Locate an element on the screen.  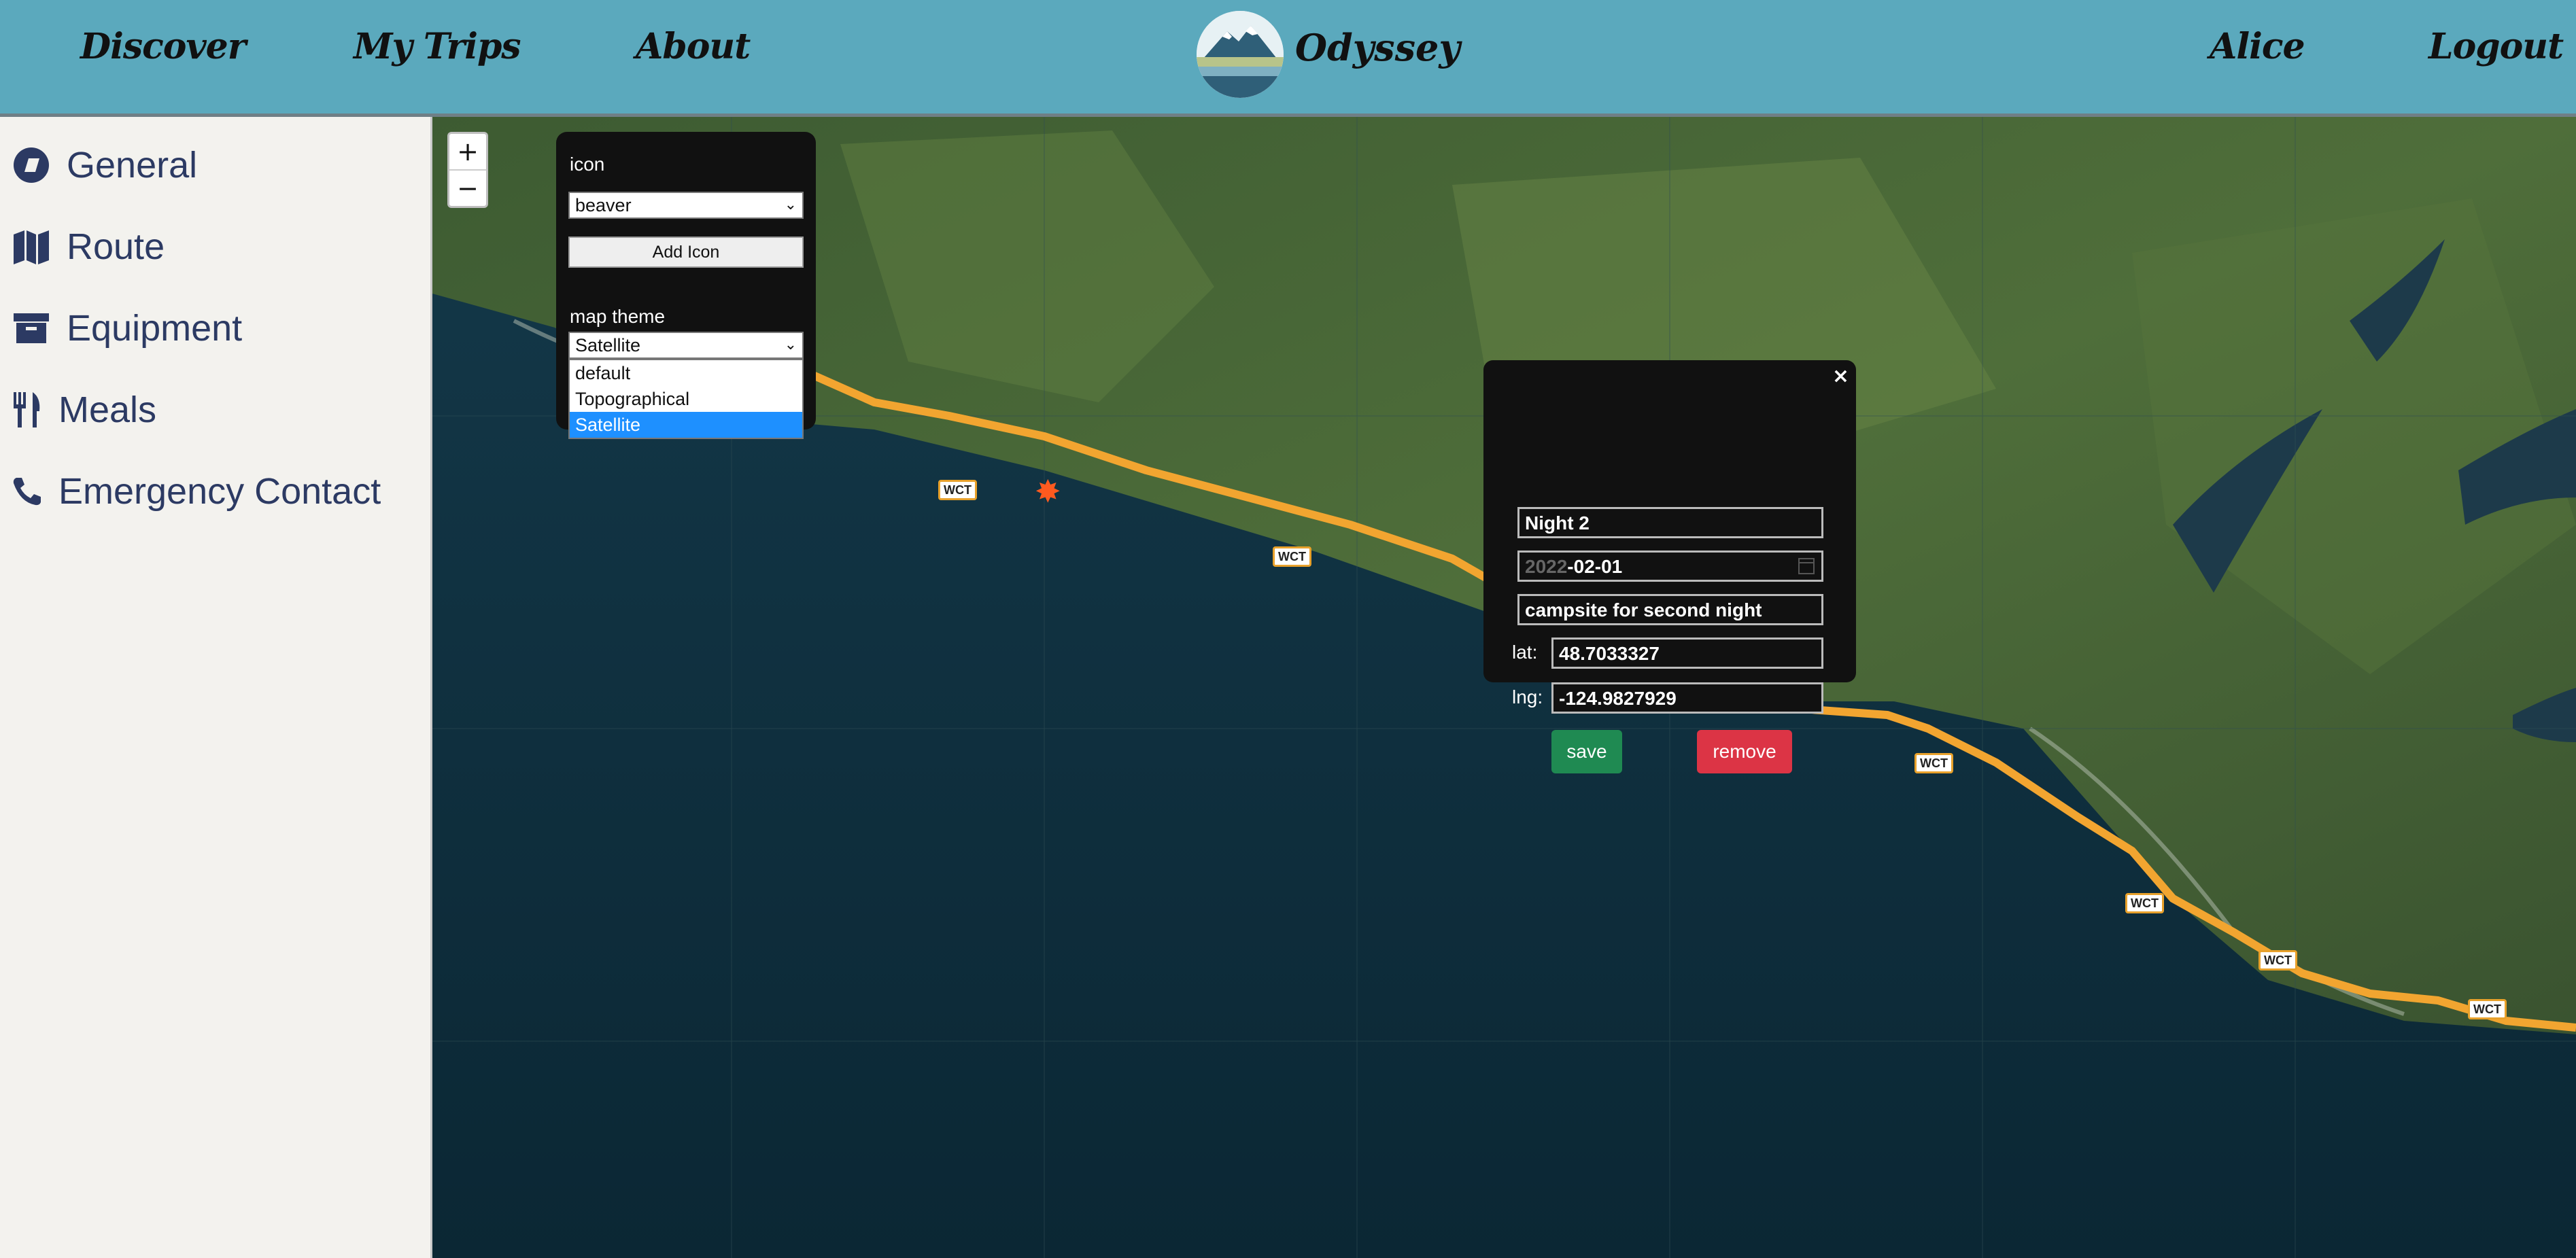
sidebar-item-meals: Meals is located at coordinates (84, 410).